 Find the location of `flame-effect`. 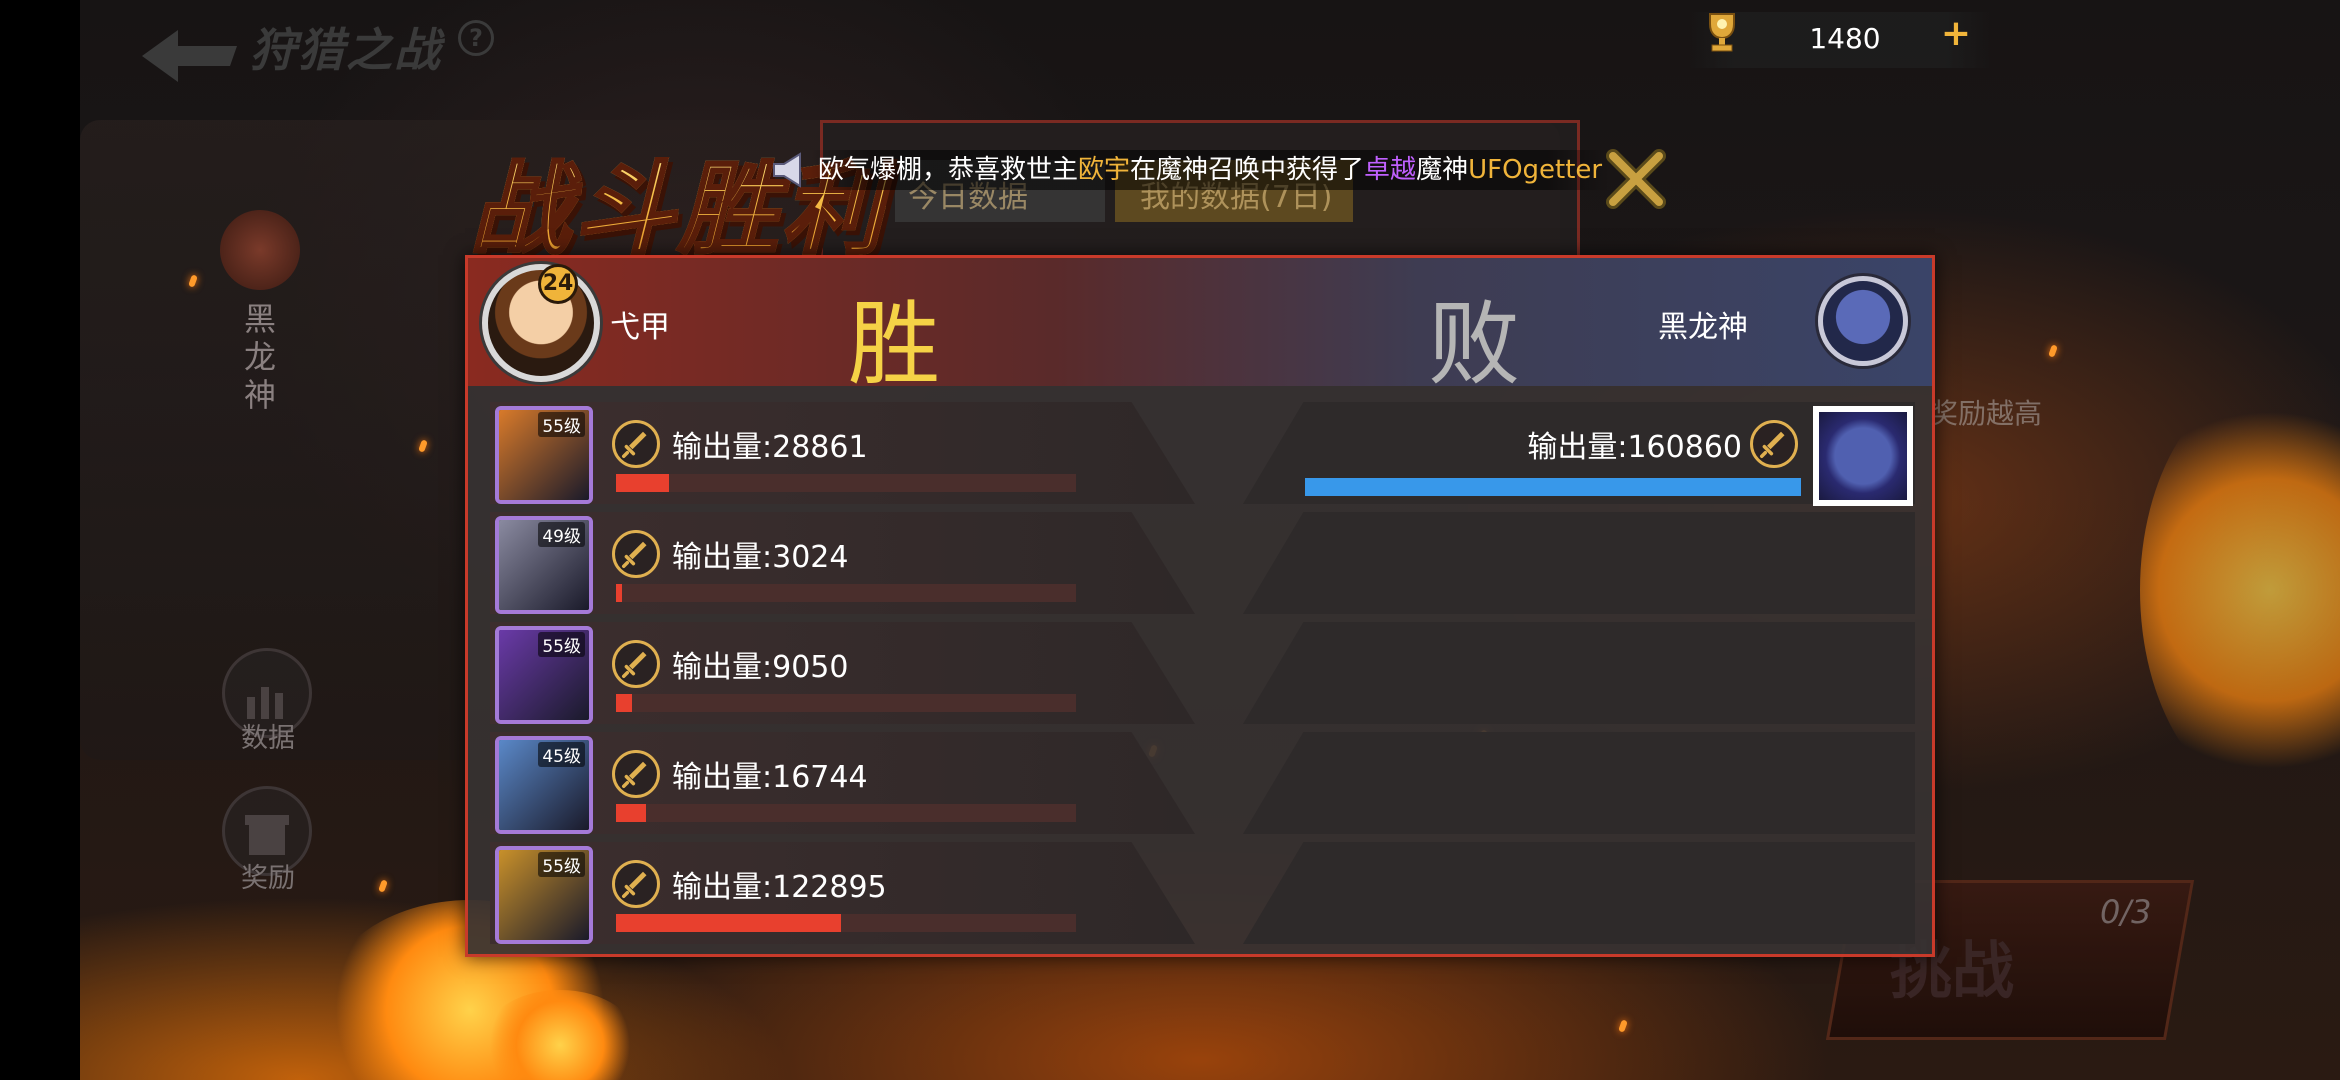

flame-effect is located at coordinates (2240, 590).